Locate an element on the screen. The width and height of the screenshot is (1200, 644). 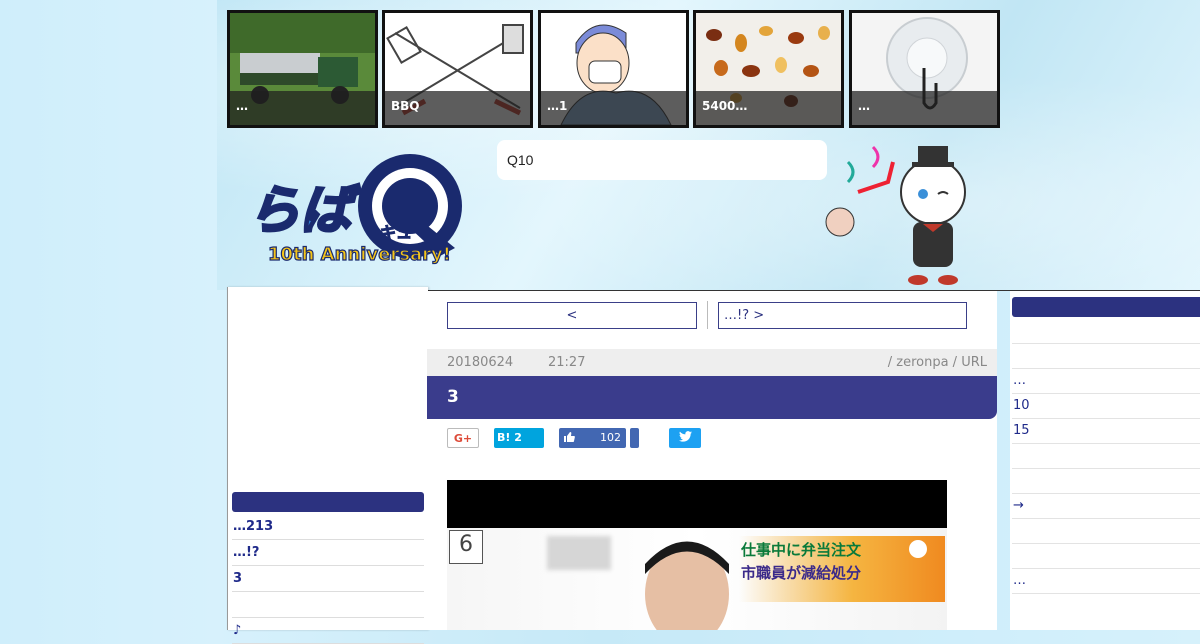
search-input is located at coordinates (662, 160).